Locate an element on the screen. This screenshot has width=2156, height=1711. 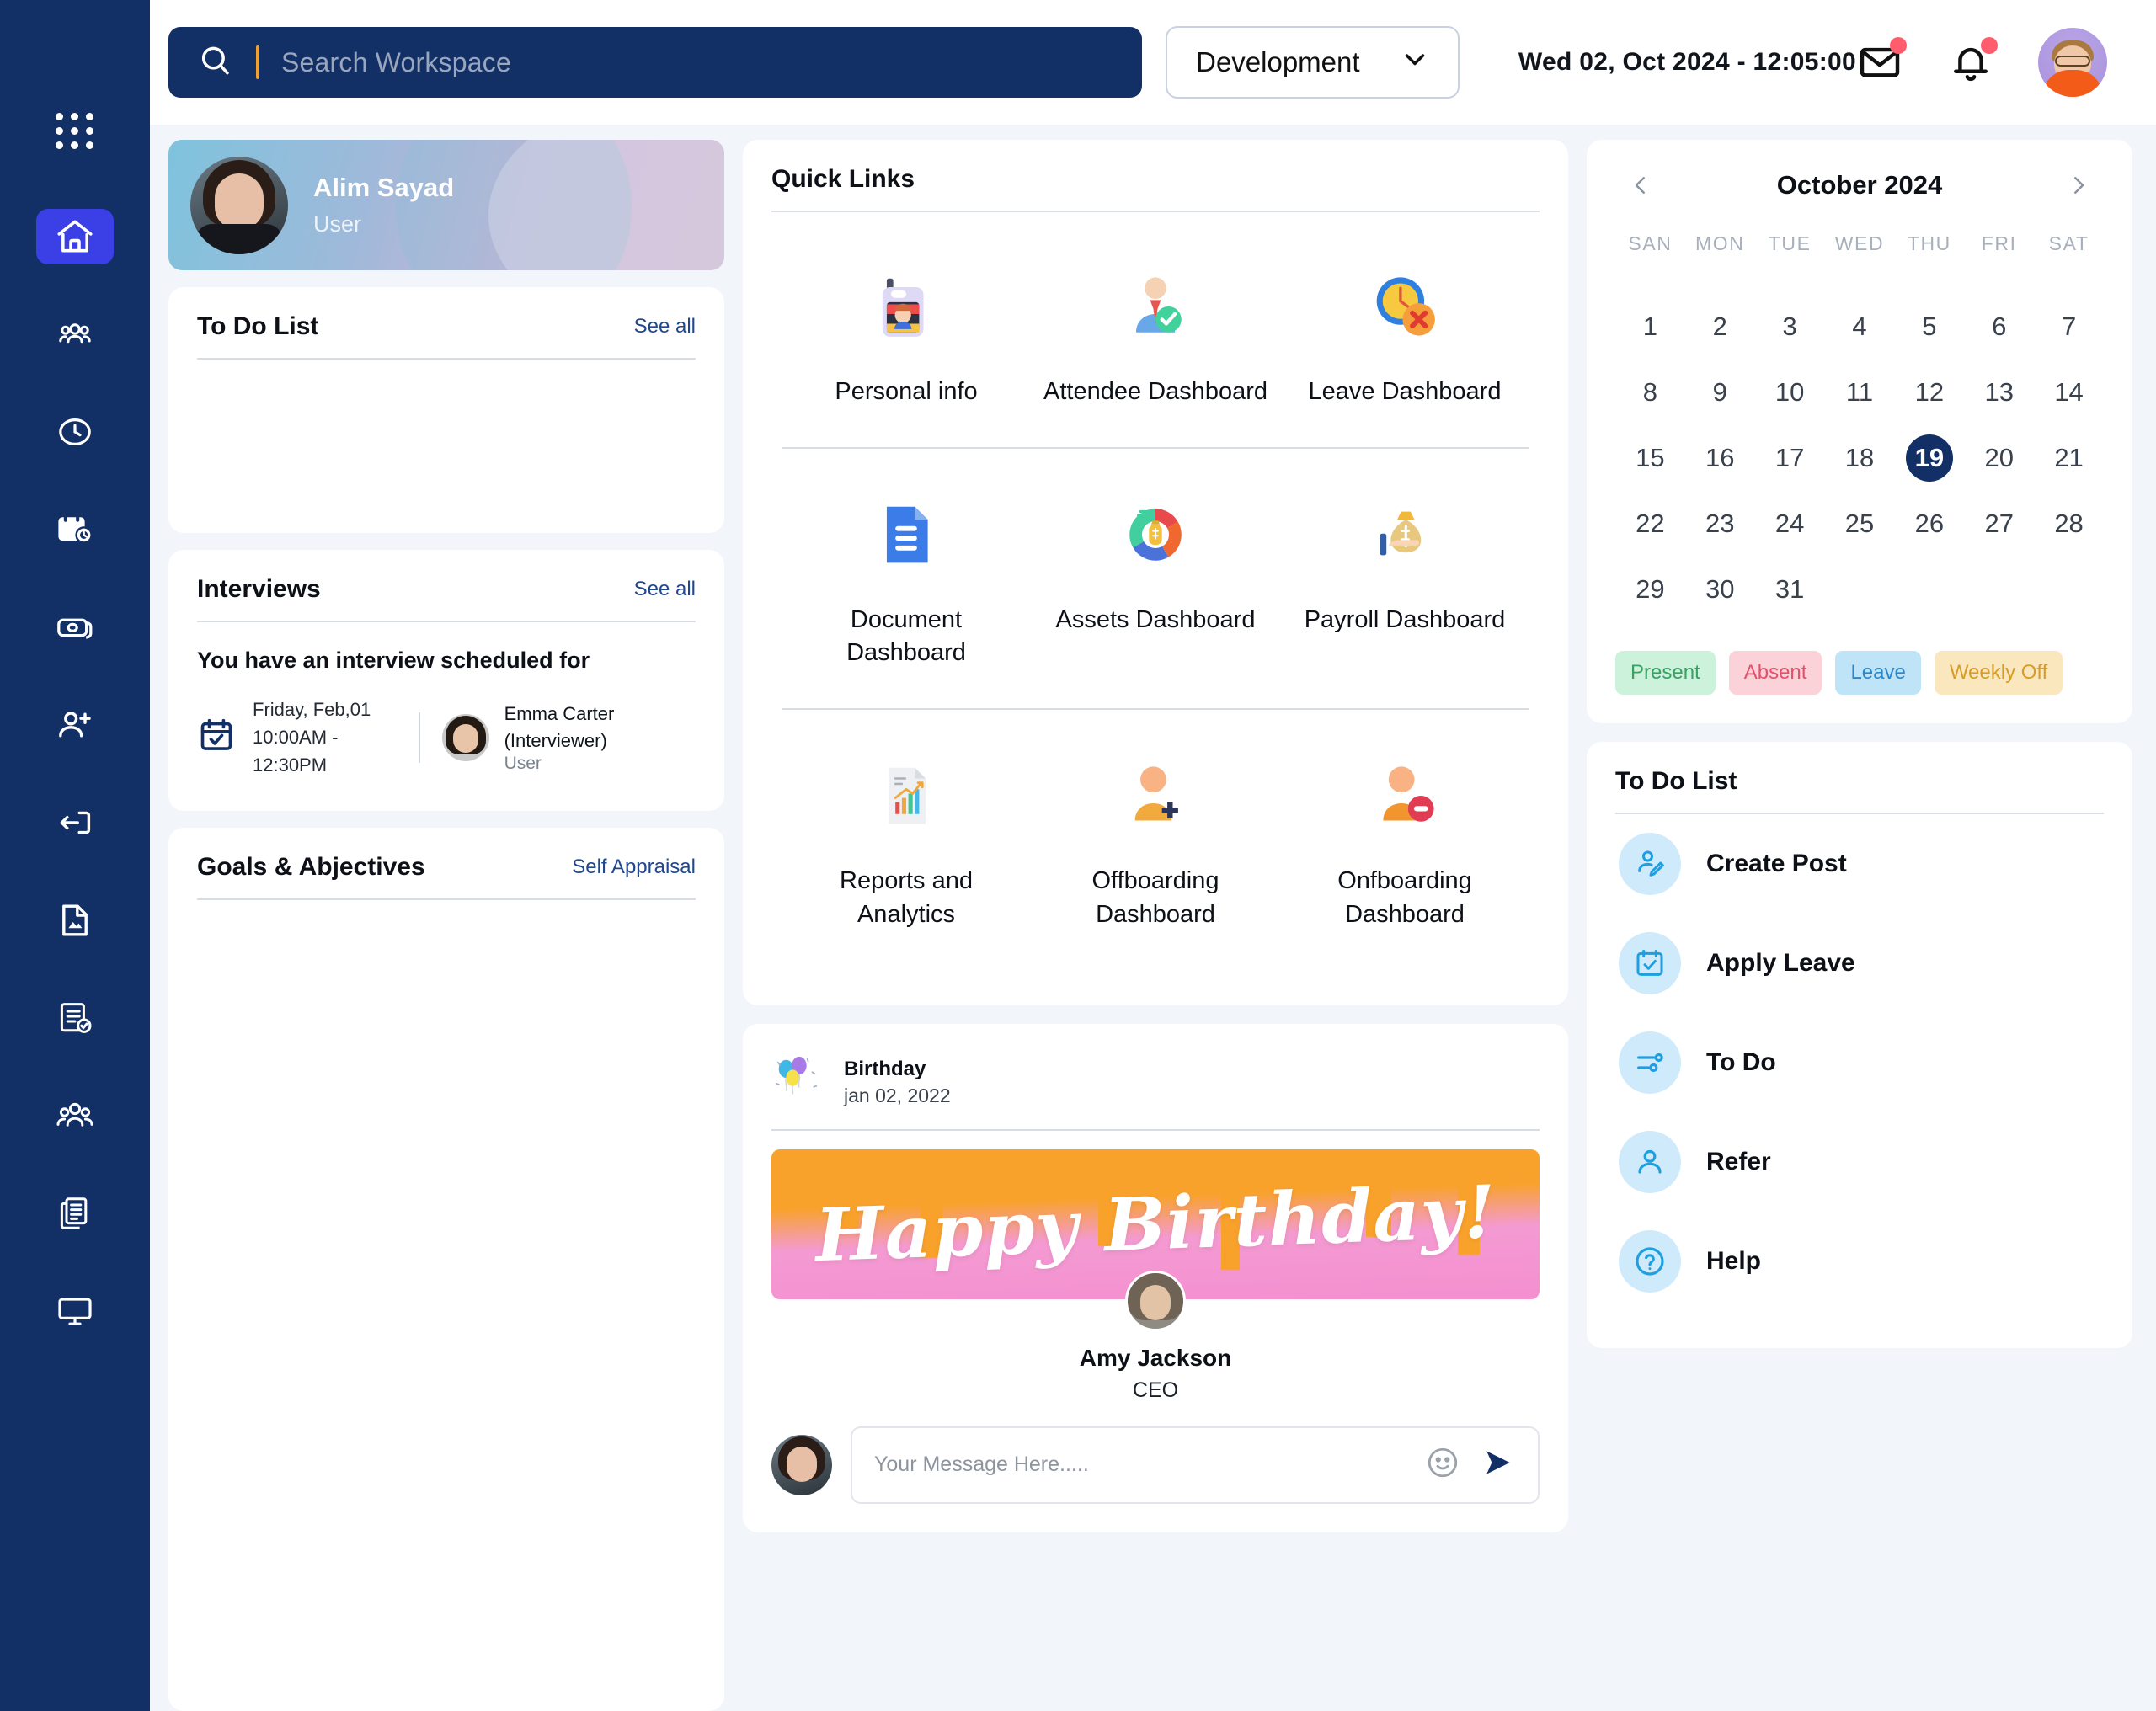
calendar-day: 28 is located at coordinates (2069, 524).